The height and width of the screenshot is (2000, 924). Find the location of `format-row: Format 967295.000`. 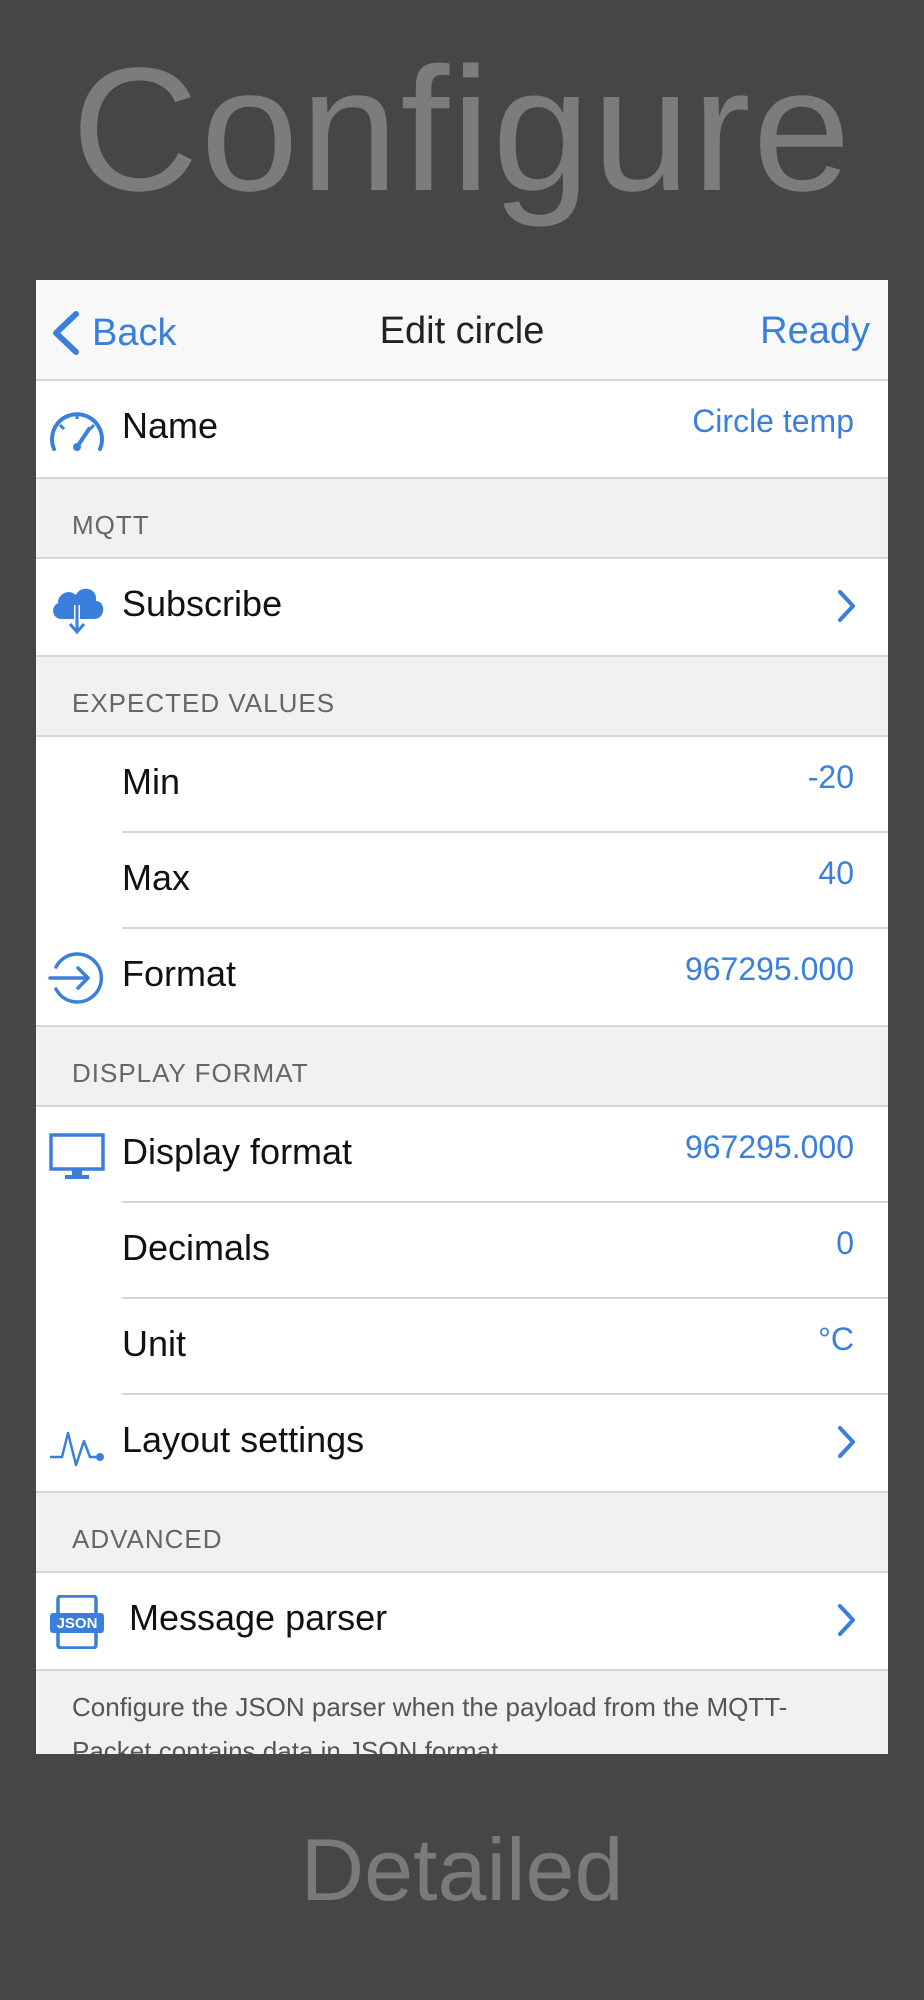

format-row: Format 967295.000 is located at coordinates (462, 977).